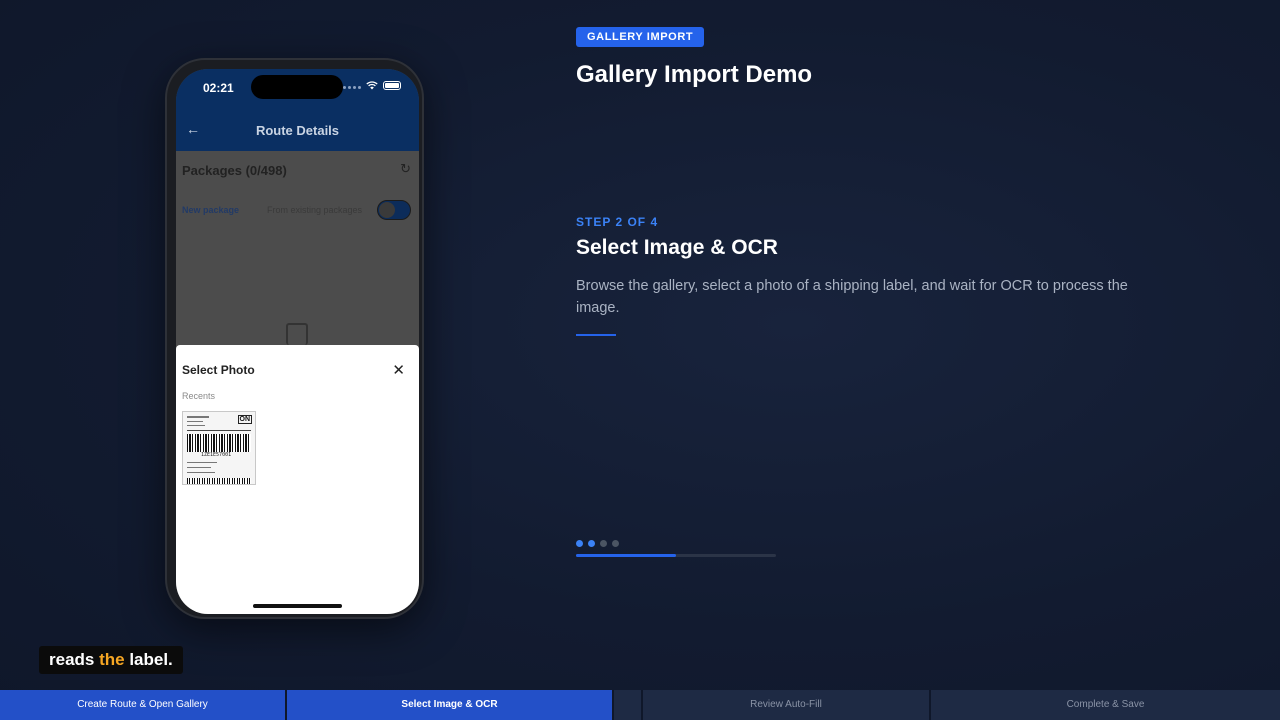 This screenshot has width=1280, height=720. What do you see at coordinates (1105, 705) in the screenshot?
I see `tab-complete-save: Complete & Save` at bounding box center [1105, 705].